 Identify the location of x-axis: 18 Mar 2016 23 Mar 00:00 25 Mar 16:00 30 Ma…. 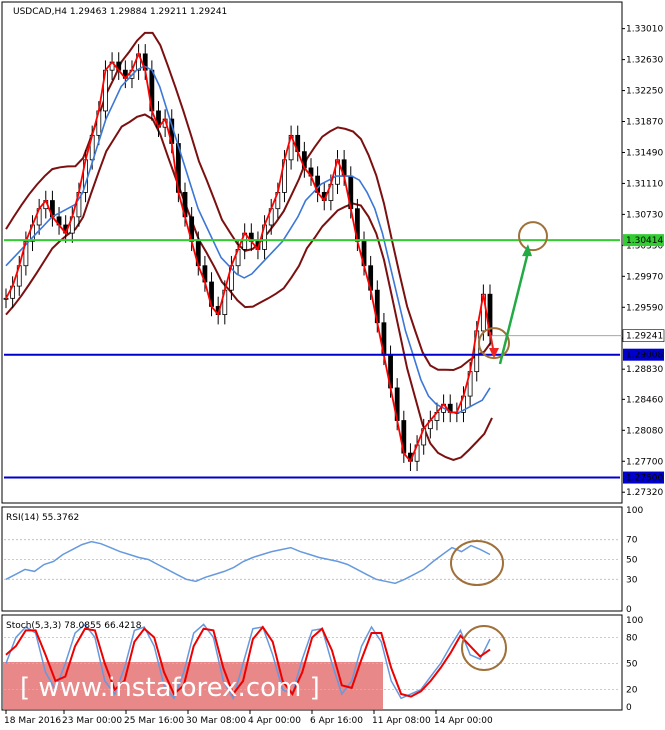
(248, 718).